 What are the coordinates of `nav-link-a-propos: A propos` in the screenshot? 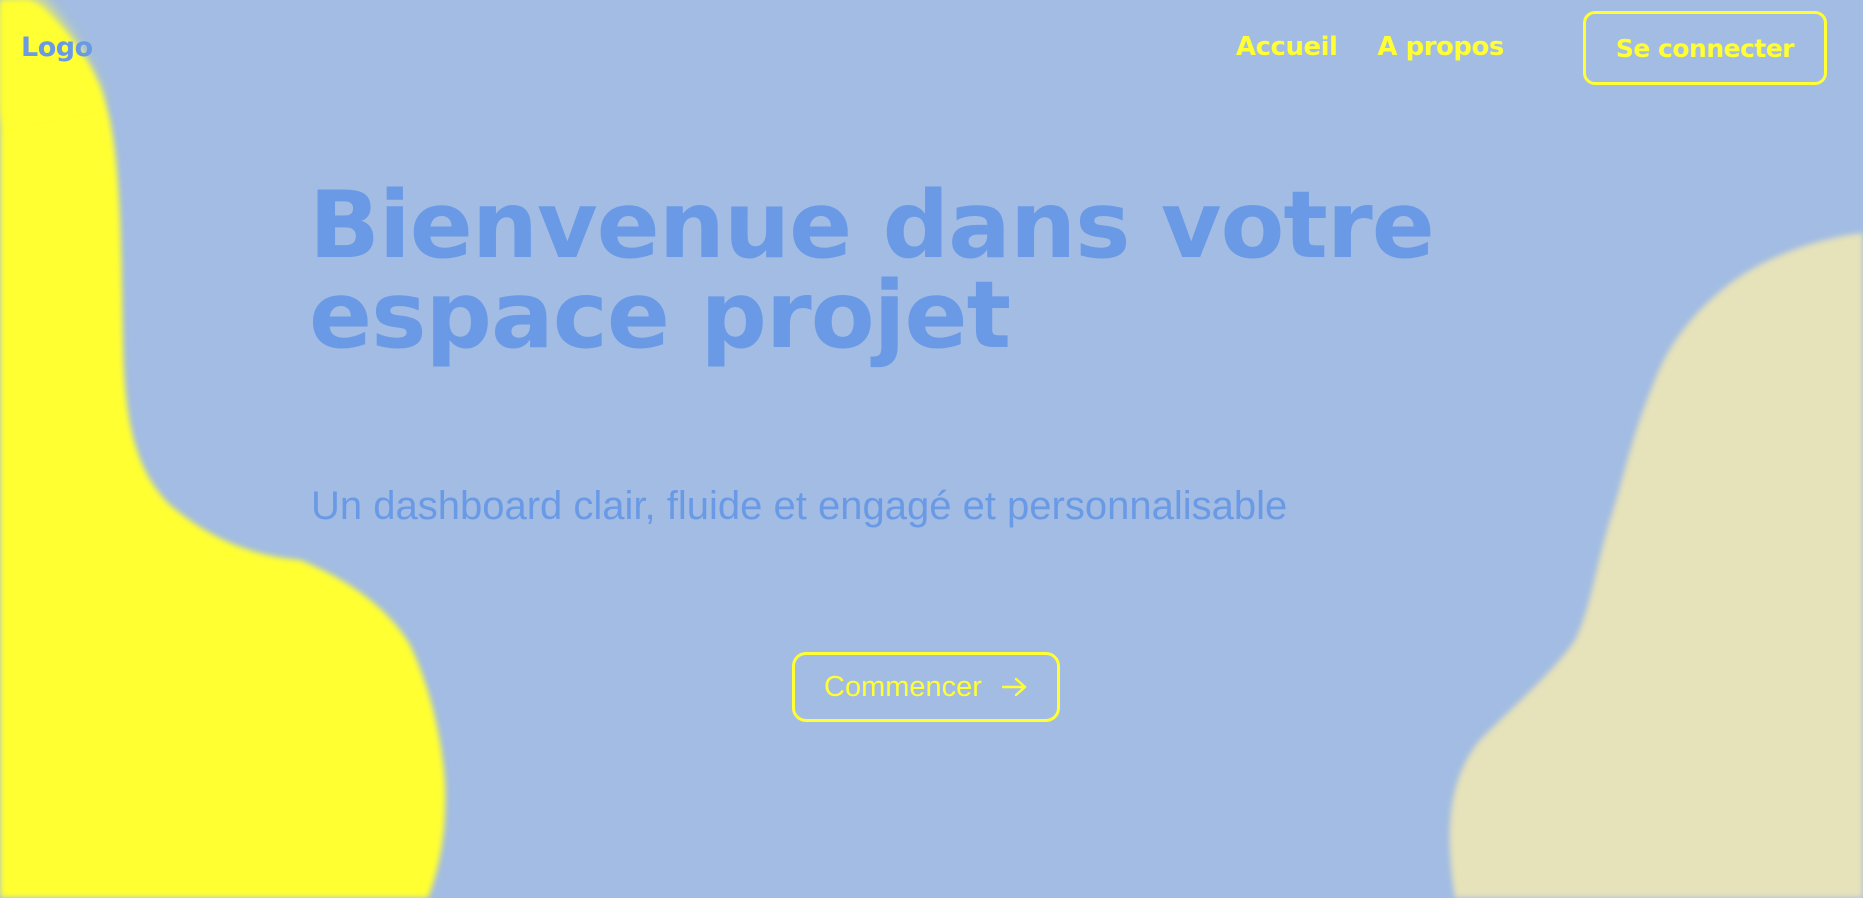 It's located at (1440, 47).